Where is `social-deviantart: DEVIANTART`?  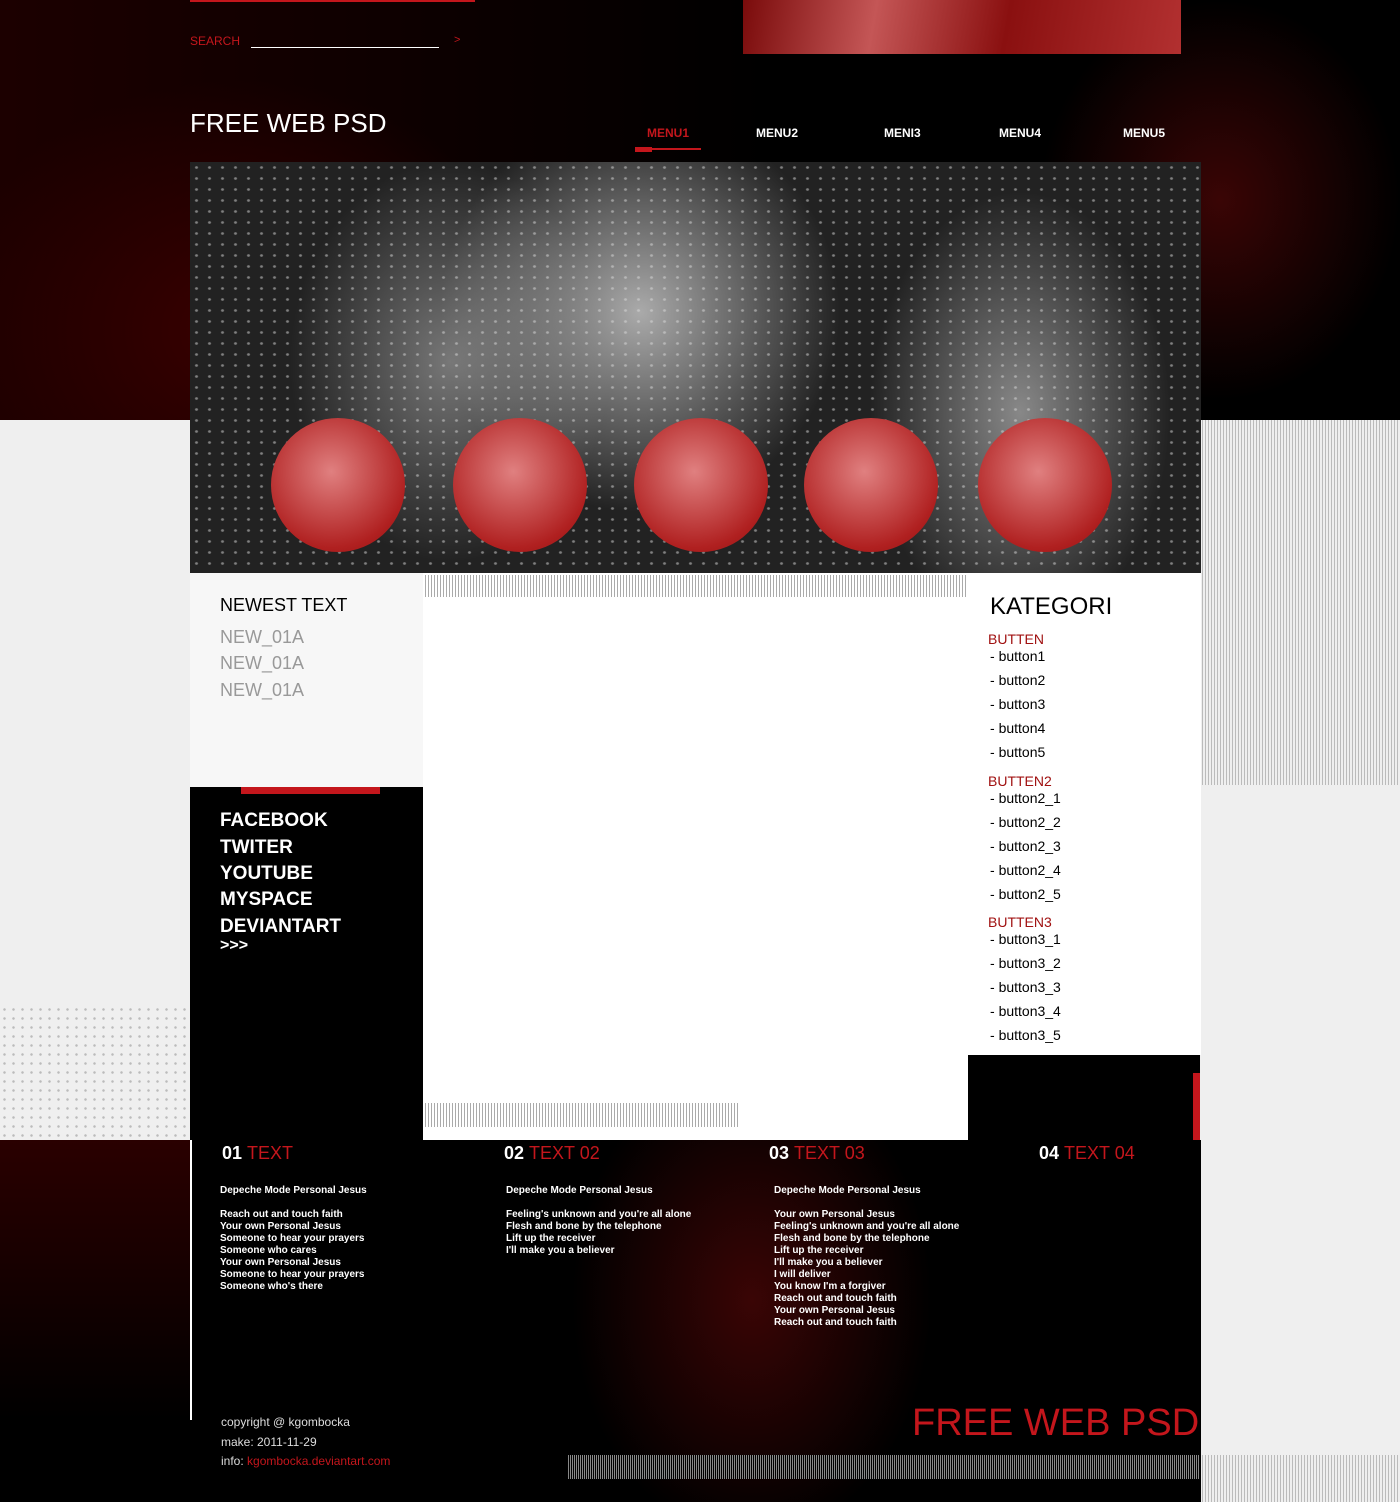 social-deviantart: DEVIANTART is located at coordinates (280, 927).